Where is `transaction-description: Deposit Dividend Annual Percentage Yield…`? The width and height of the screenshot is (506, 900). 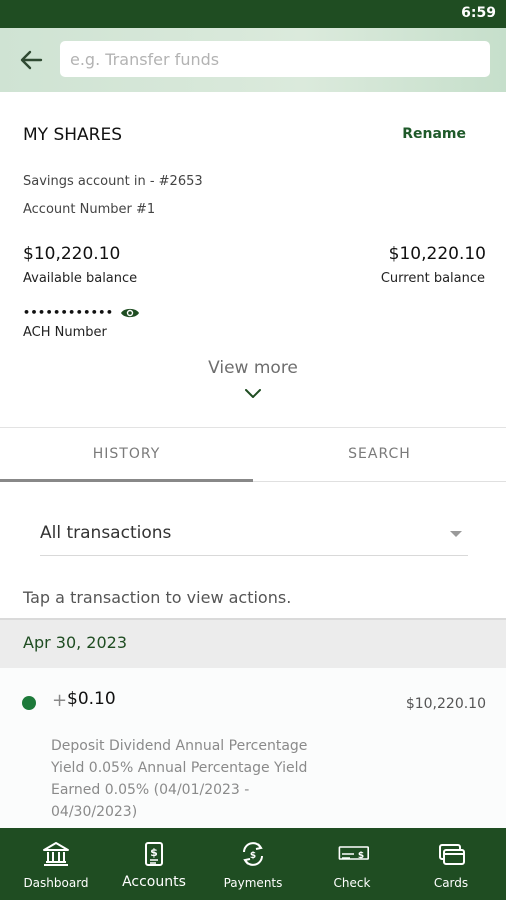 transaction-description: Deposit Dividend Annual Percentage Yield… is located at coordinates (179, 779).